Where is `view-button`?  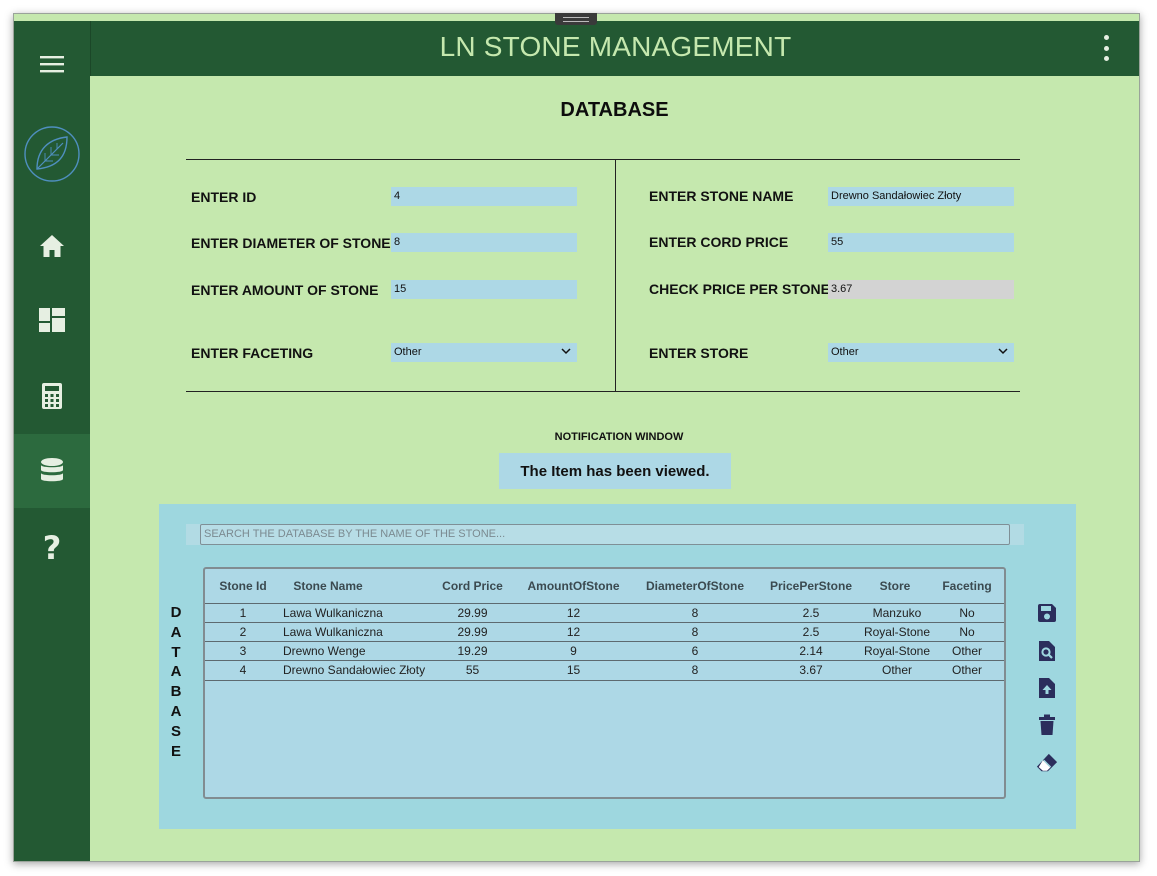 view-button is located at coordinates (1047, 651).